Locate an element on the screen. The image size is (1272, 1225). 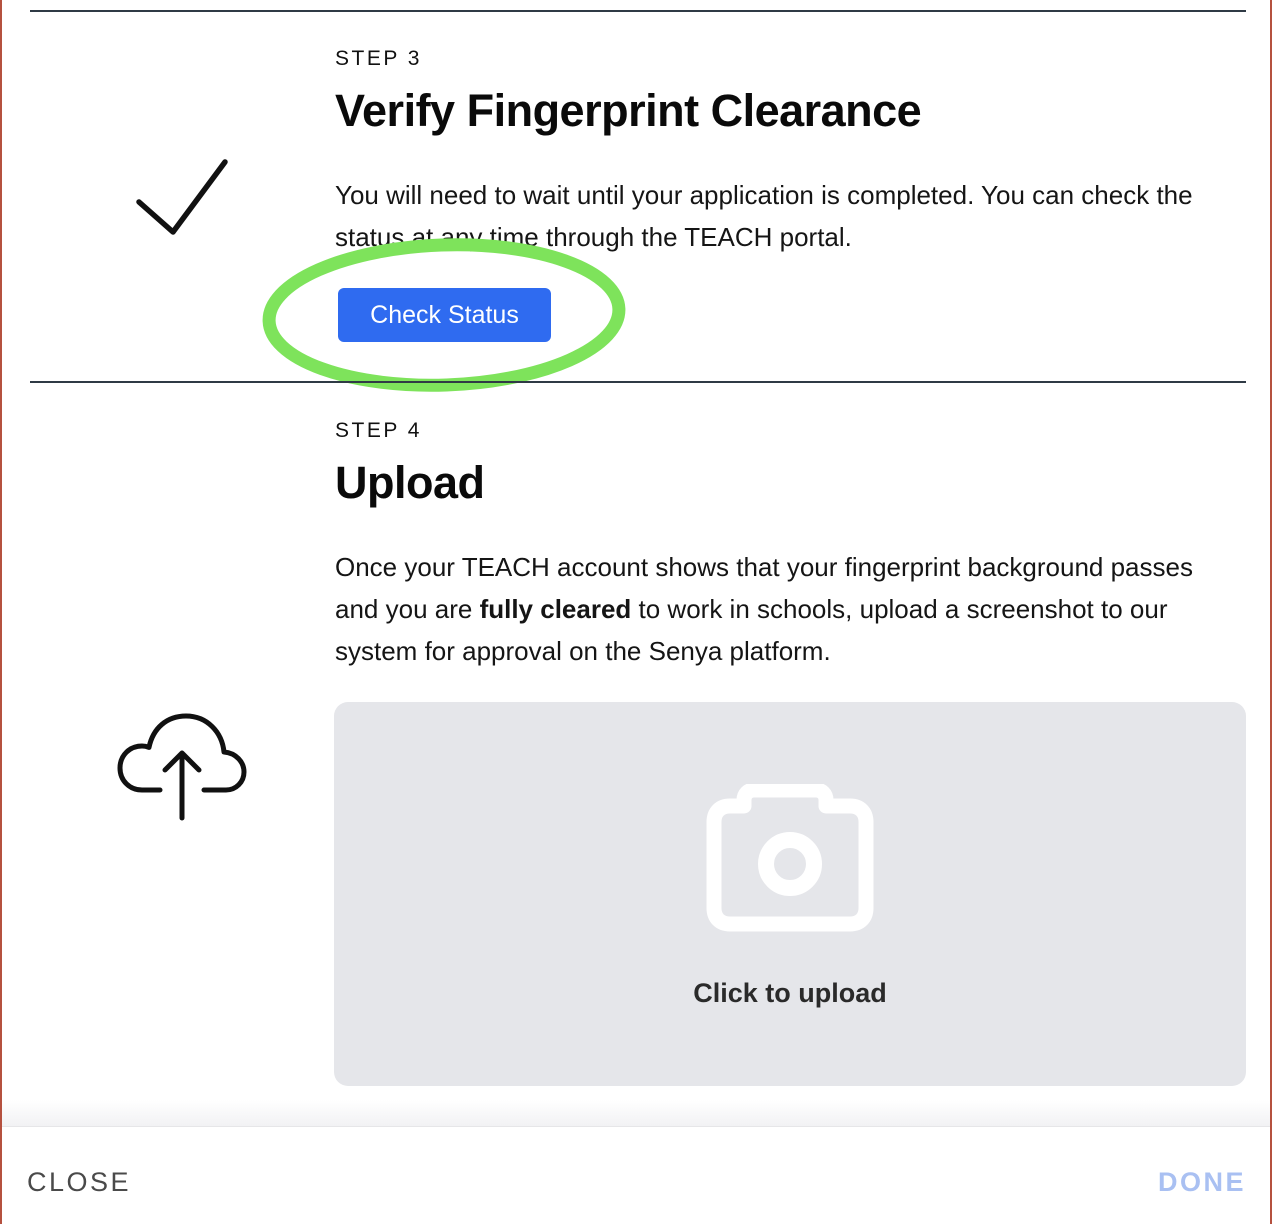
step-3-title: Verify Fingerprint Clearance is located at coordinates (628, 110).